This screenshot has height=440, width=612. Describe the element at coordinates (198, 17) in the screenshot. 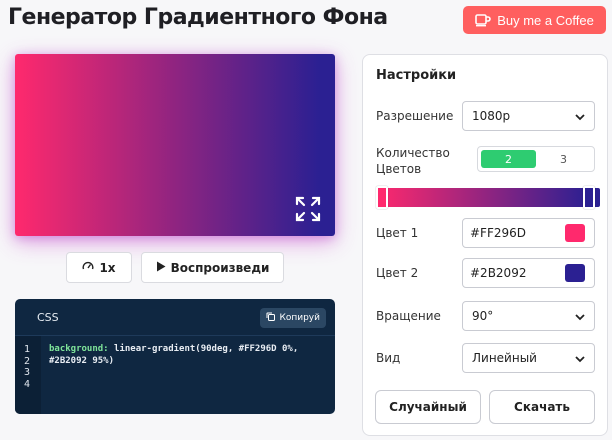

I see `page-title: Генератор Градиентного Фона` at that location.